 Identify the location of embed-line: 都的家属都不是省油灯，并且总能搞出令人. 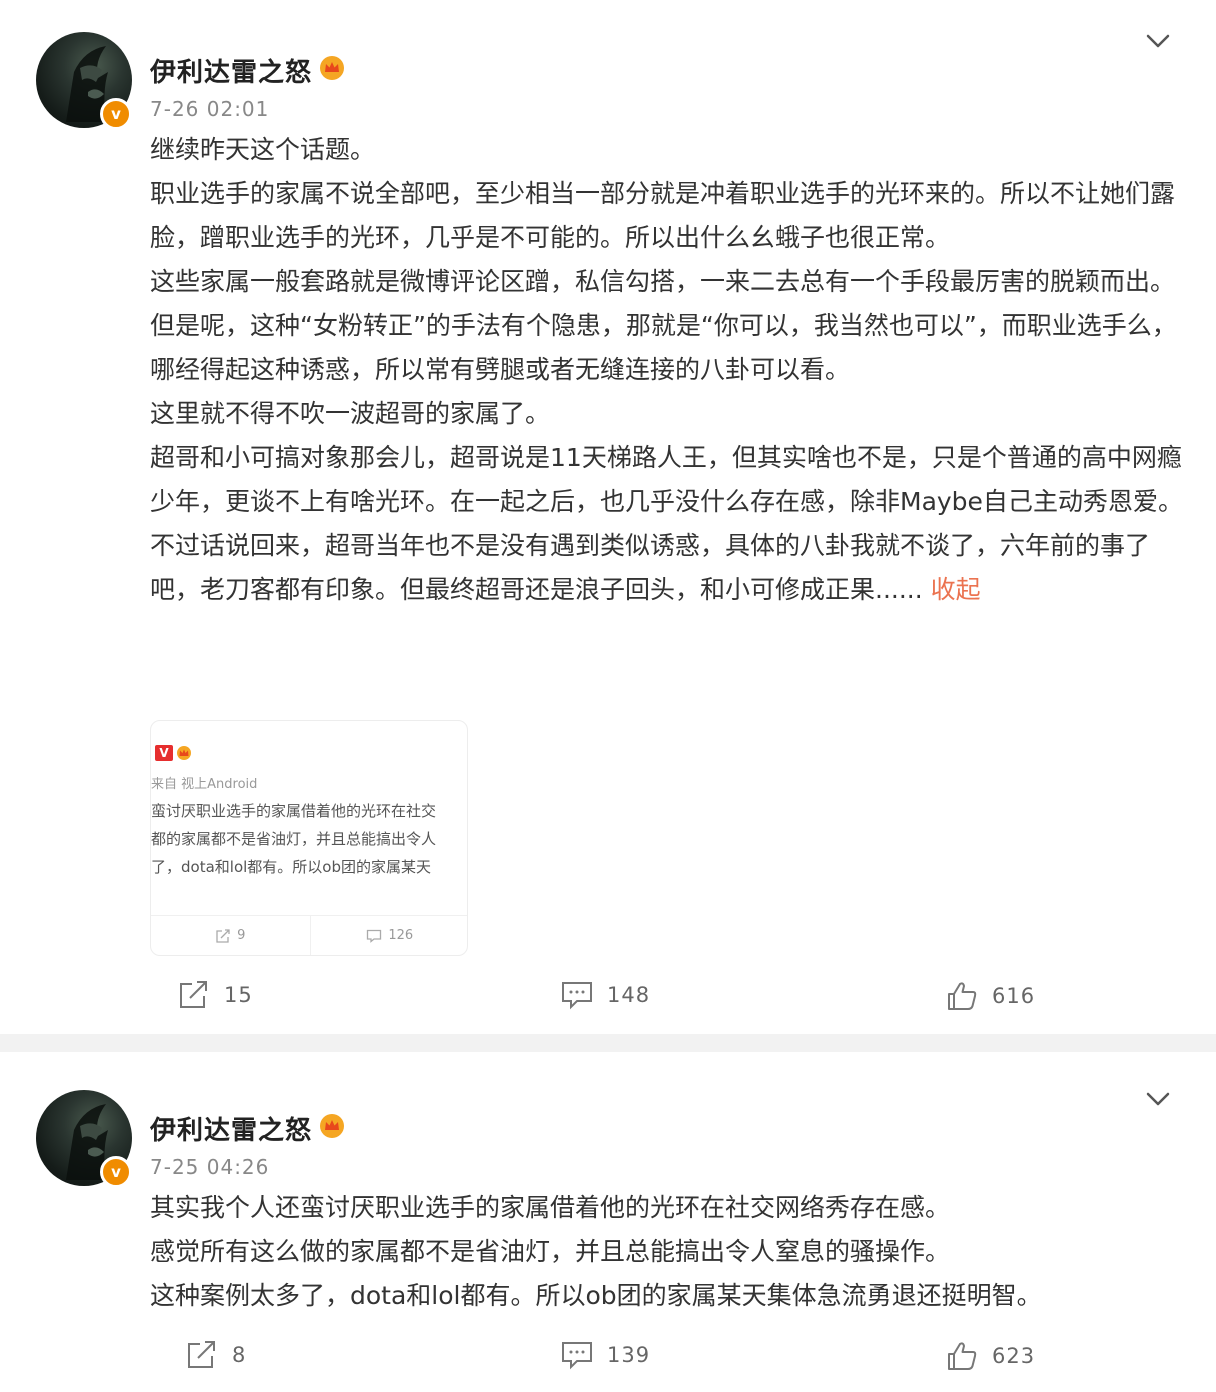
(294, 839).